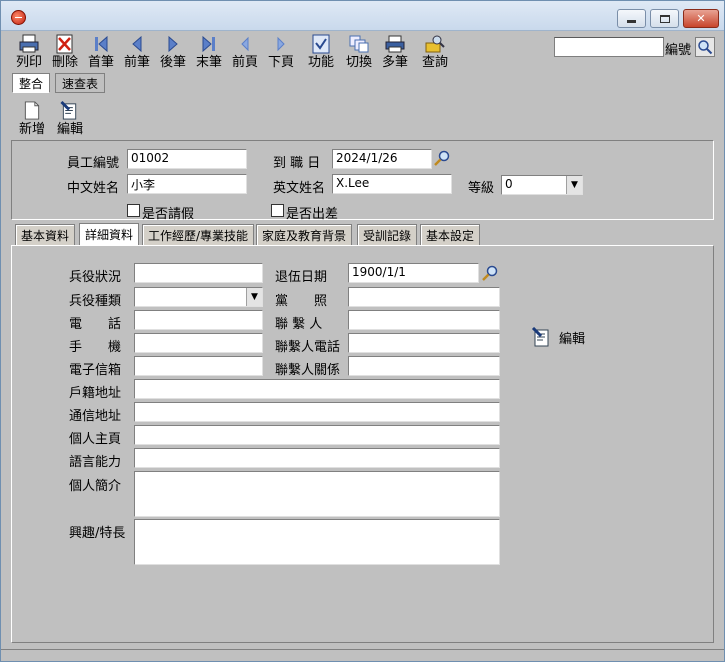 This screenshot has width=725, height=662. What do you see at coordinates (395, 53) in the screenshot?
I see `multi-record-button: 多筆` at bounding box center [395, 53].